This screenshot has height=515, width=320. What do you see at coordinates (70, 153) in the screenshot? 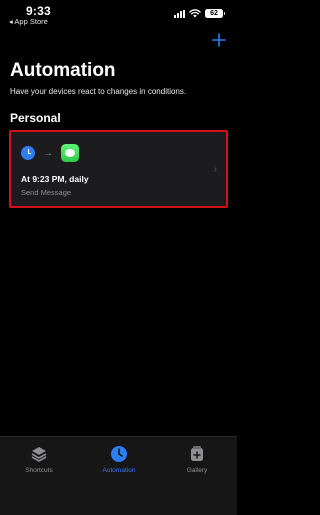
I see `messages-icon` at bounding box center [70, 153].